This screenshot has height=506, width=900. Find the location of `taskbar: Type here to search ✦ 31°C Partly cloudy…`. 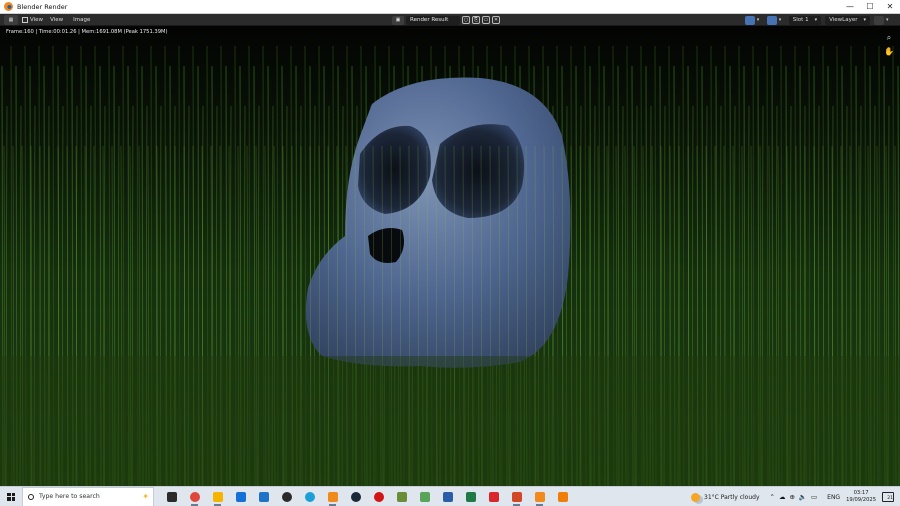

taskbar: Type here to search ✦ 31°C Partly cloudy… is located at coordinates (450, 496).